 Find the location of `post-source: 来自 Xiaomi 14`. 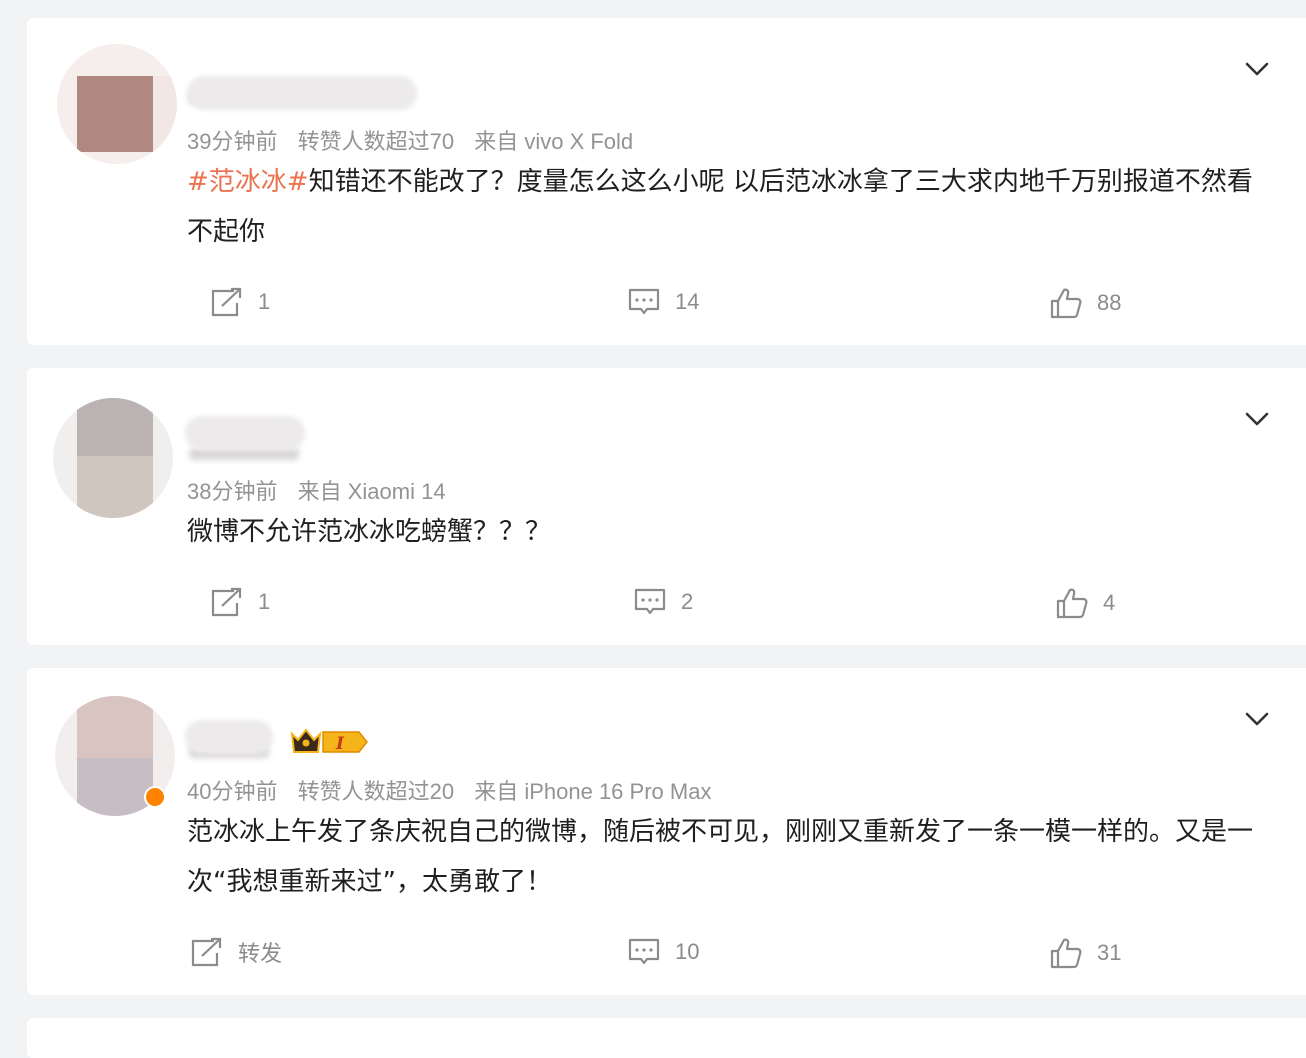

post-source: 来自 Xiaomi 14 is located at coordinates (371, 491).